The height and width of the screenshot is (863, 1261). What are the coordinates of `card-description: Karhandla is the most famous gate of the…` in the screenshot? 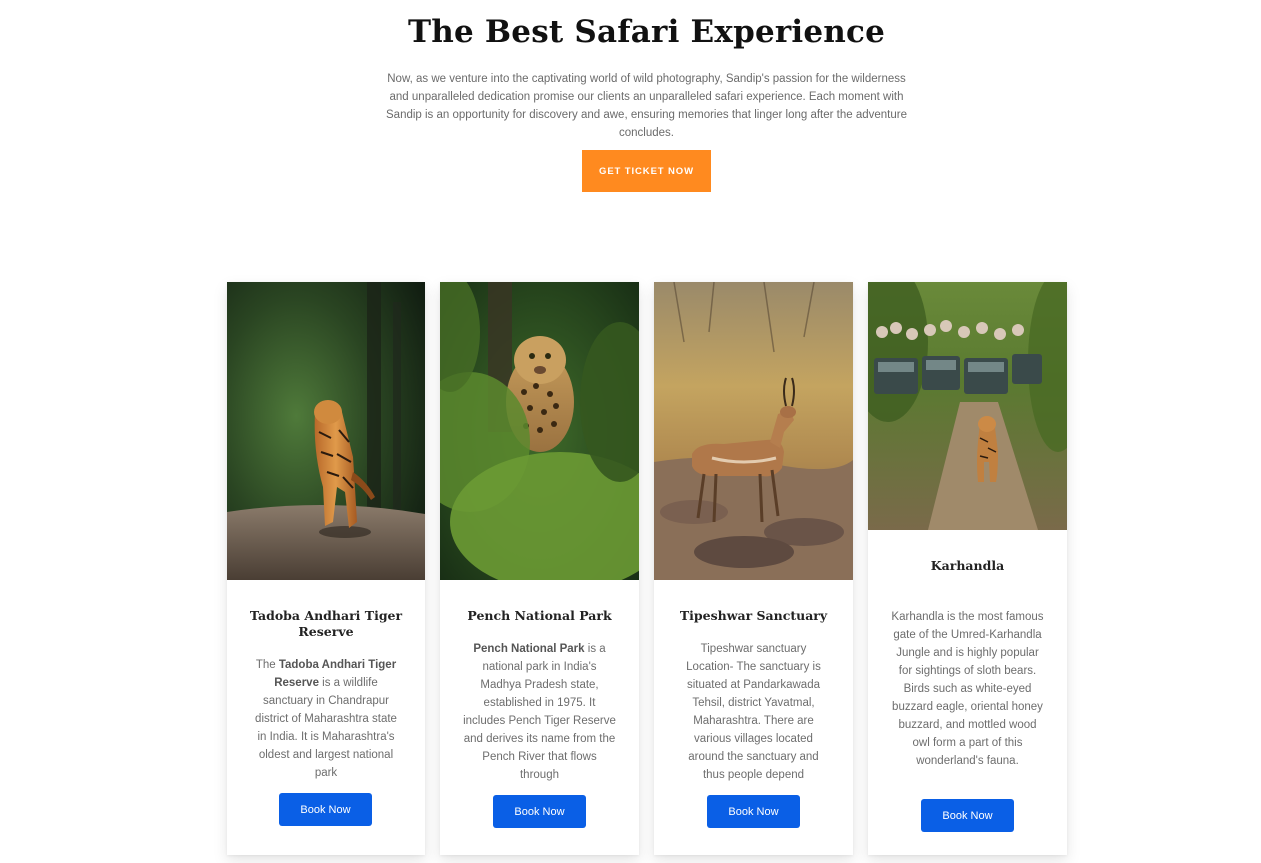 It's located at (967, 689).